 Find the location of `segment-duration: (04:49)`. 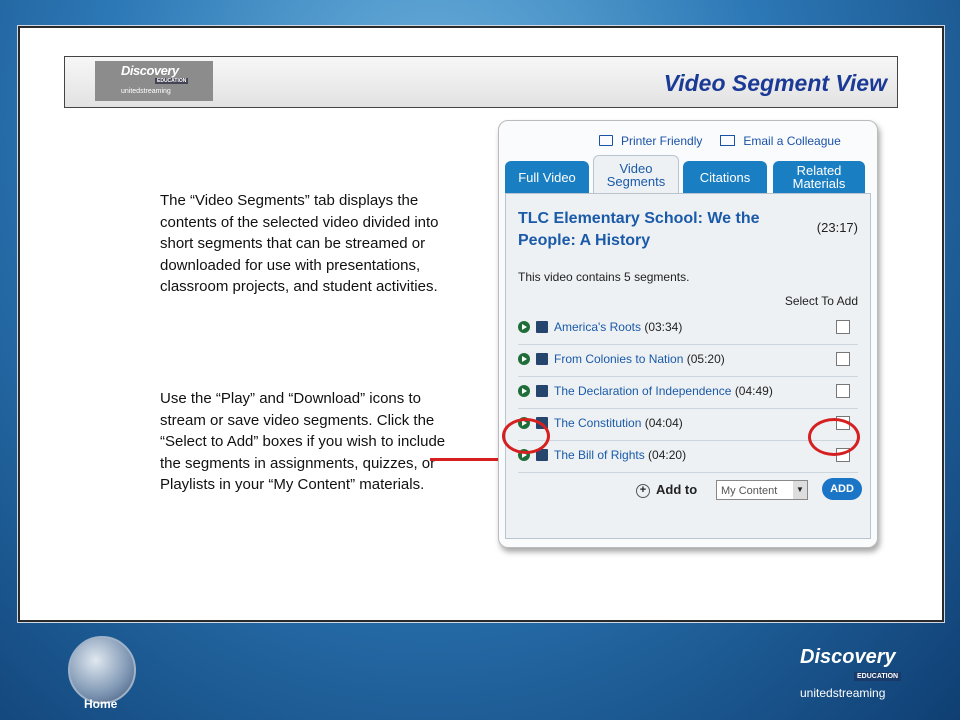

segment-duration: (04:49) is located at coordinates (753, 391).